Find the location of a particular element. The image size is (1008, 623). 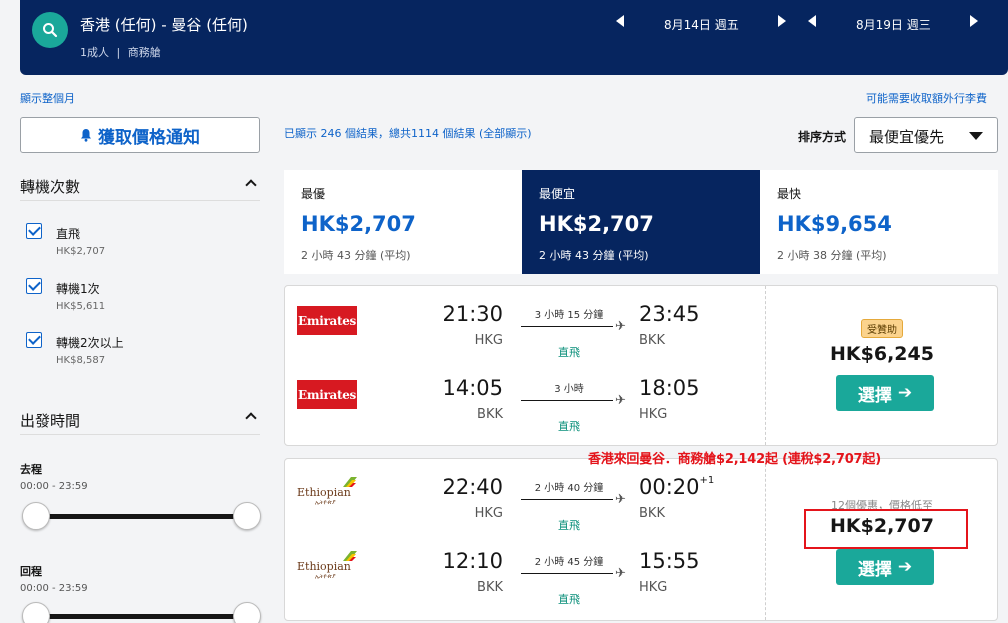

departure-time: 22:40 is located at coordinates (472, 487).